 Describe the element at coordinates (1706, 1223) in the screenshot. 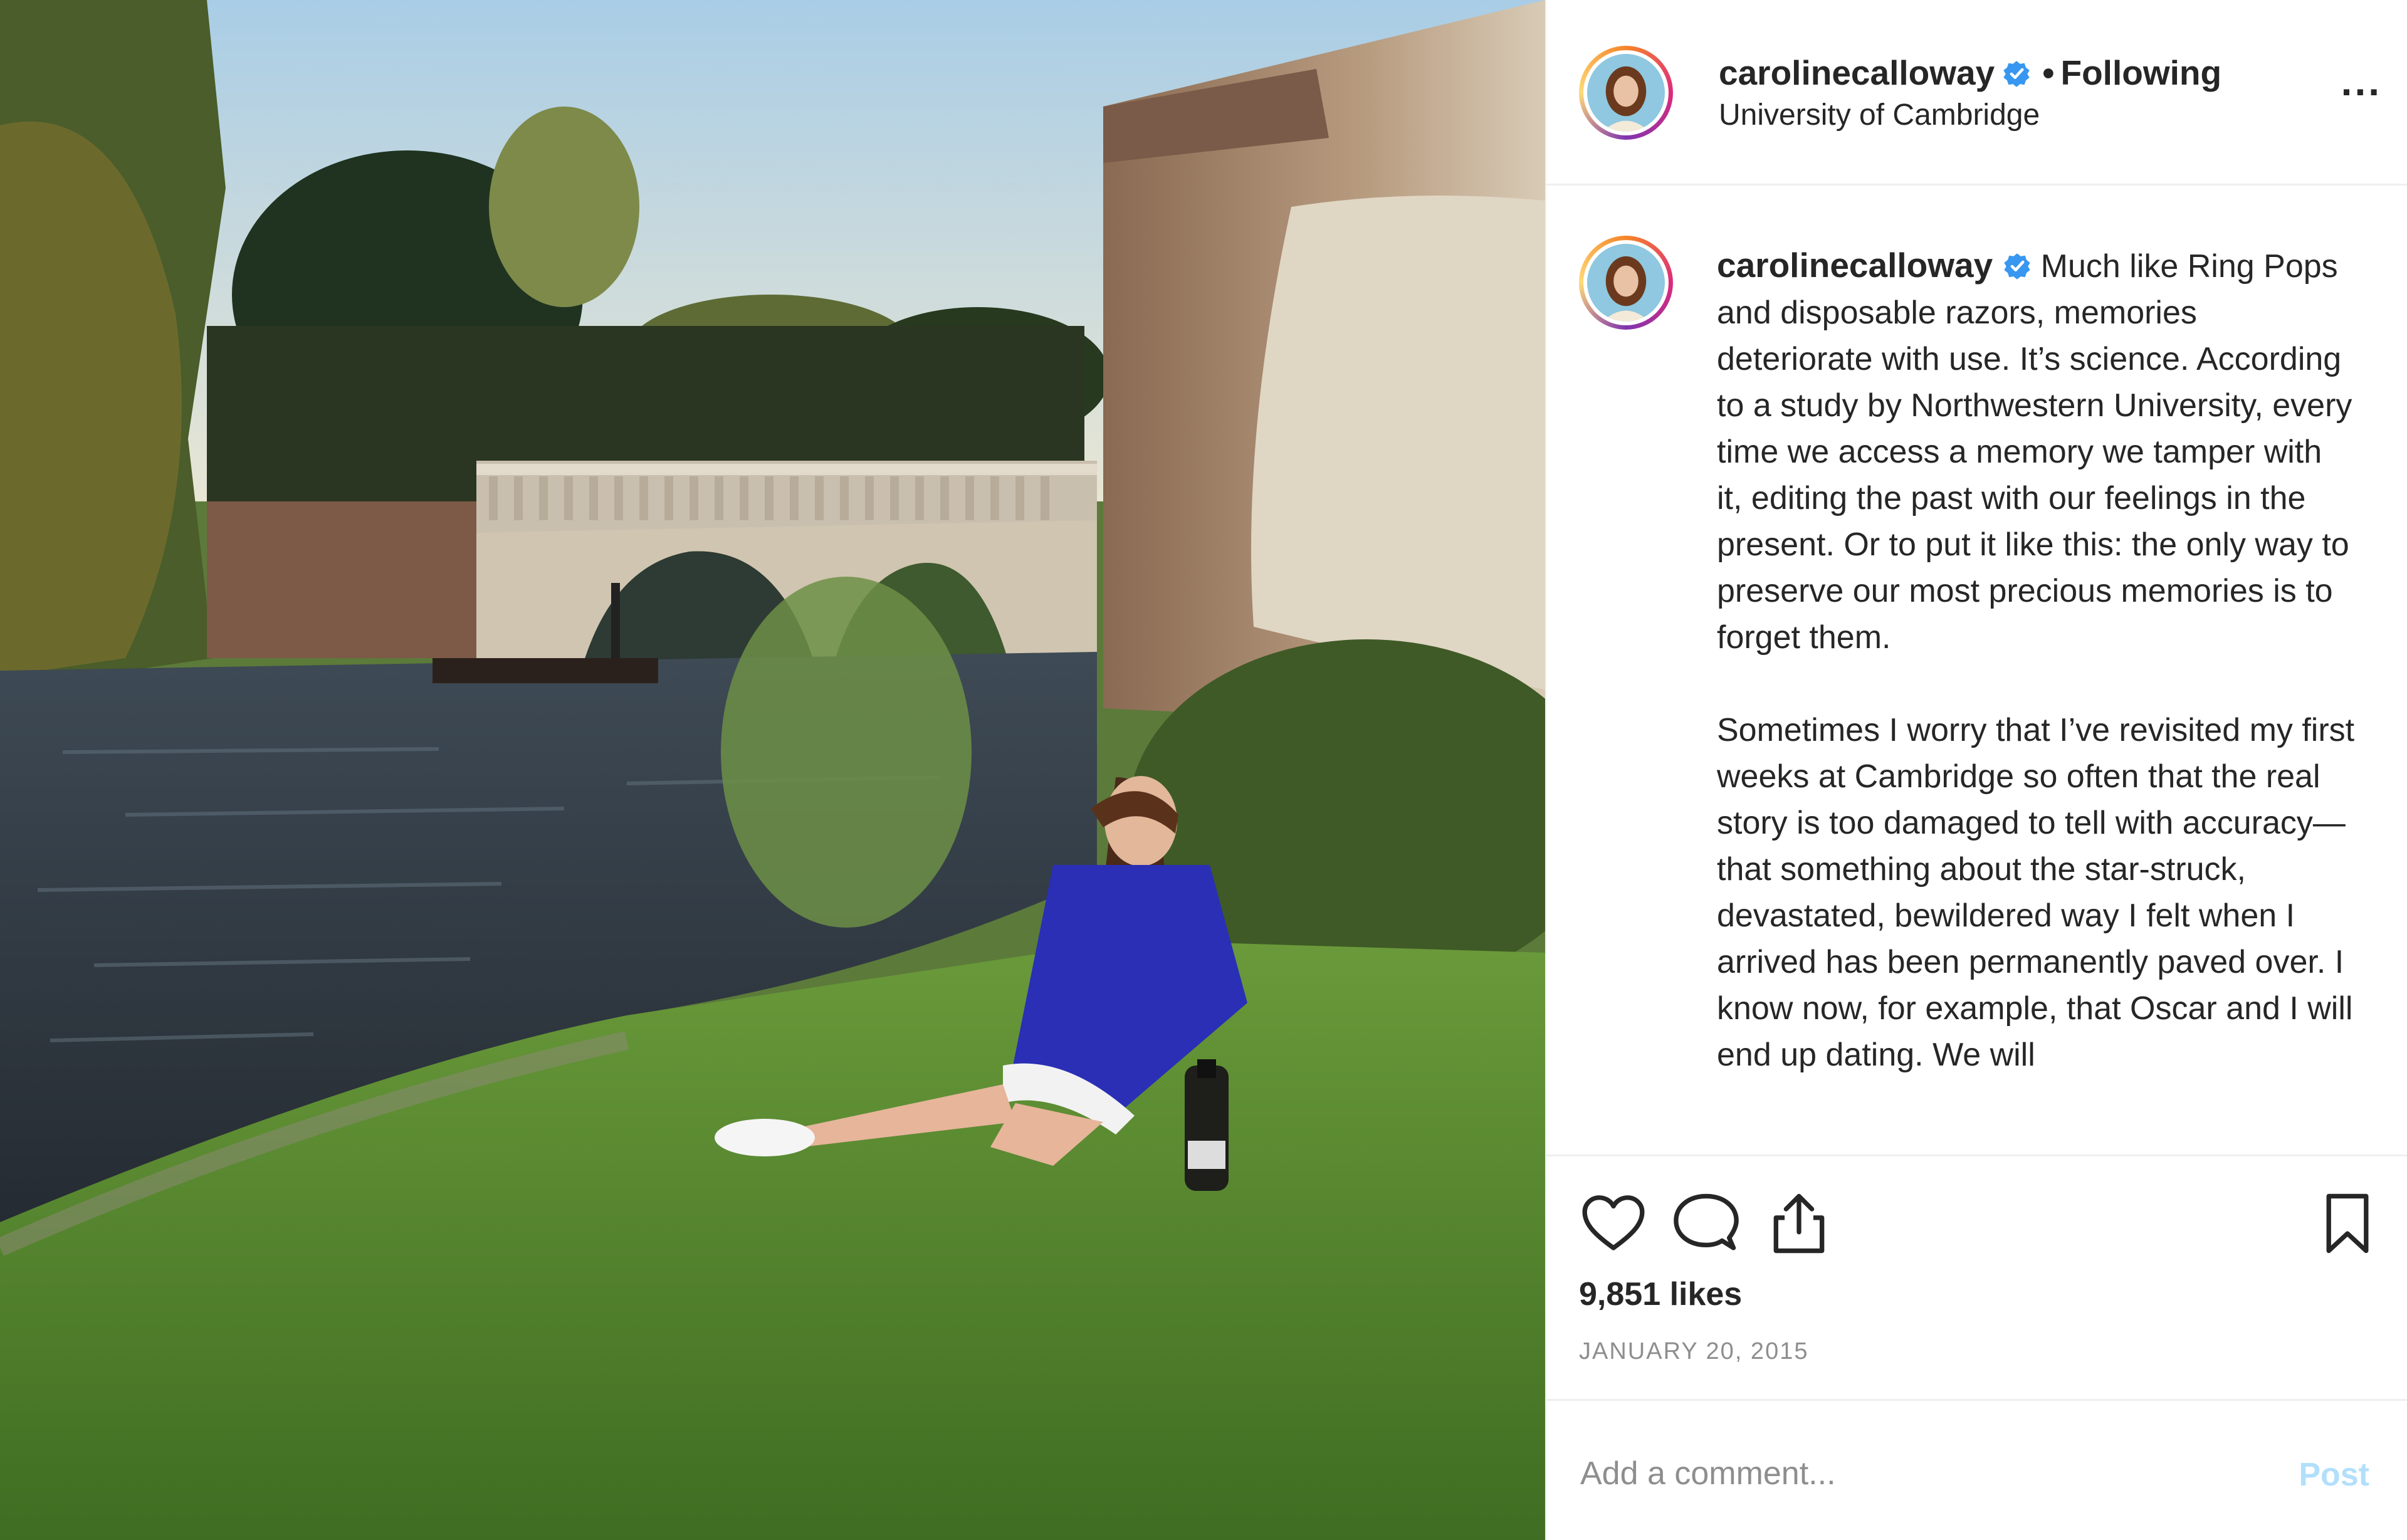

I see `comment-bubble-icon` at that location.